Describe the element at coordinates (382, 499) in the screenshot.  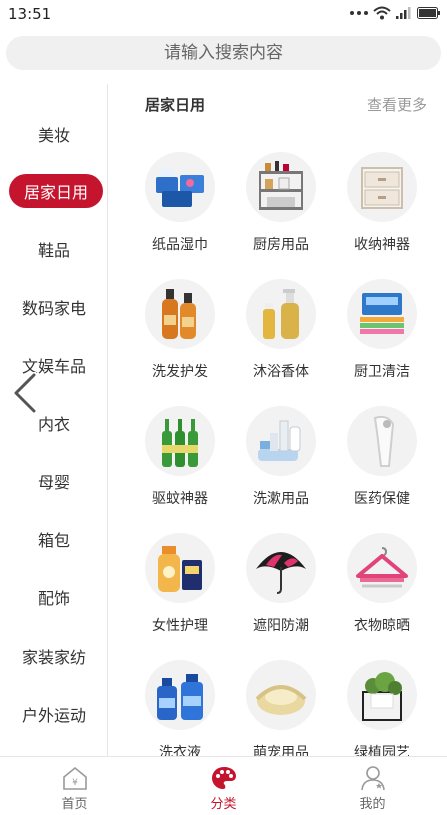
I see `category-item-label: 医药保健` at that location.